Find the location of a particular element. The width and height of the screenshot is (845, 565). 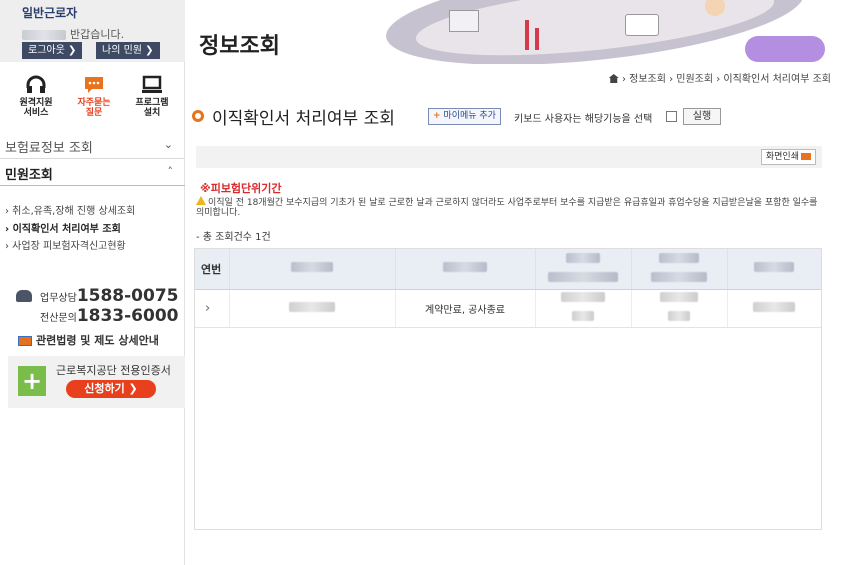

monitor-icon is located at coordinates (152, 85).